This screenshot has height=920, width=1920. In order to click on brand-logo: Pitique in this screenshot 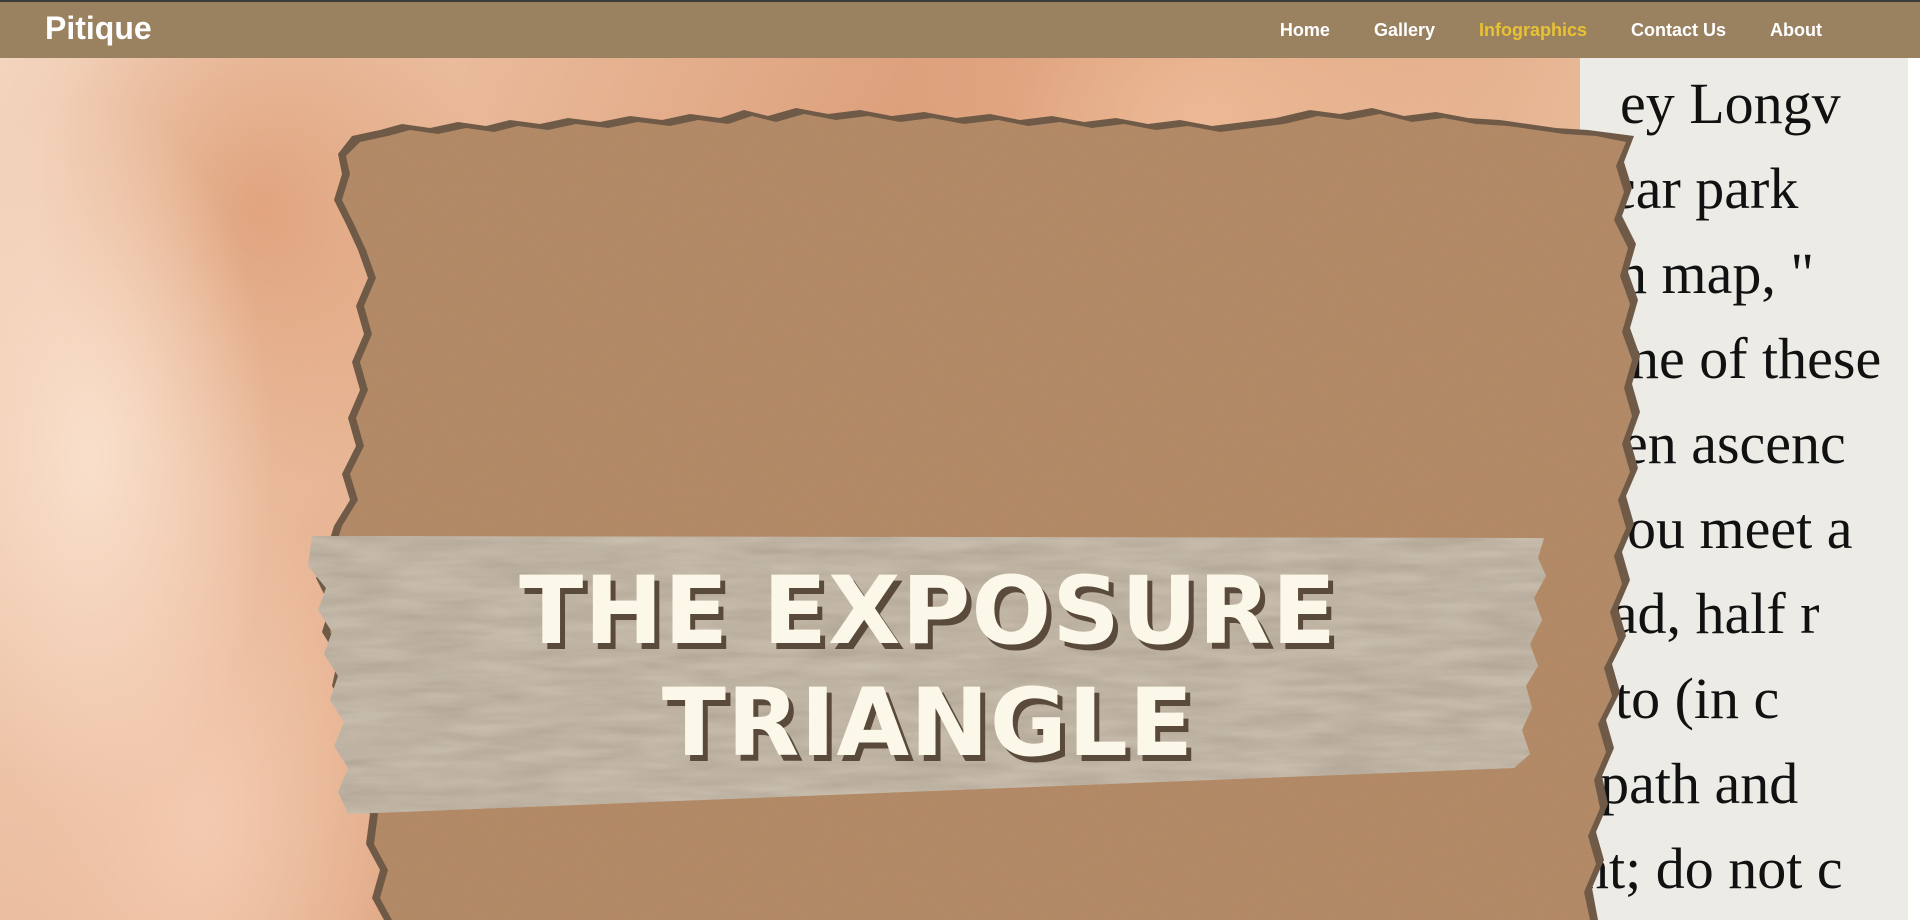, I will do `click(98, 28)`.